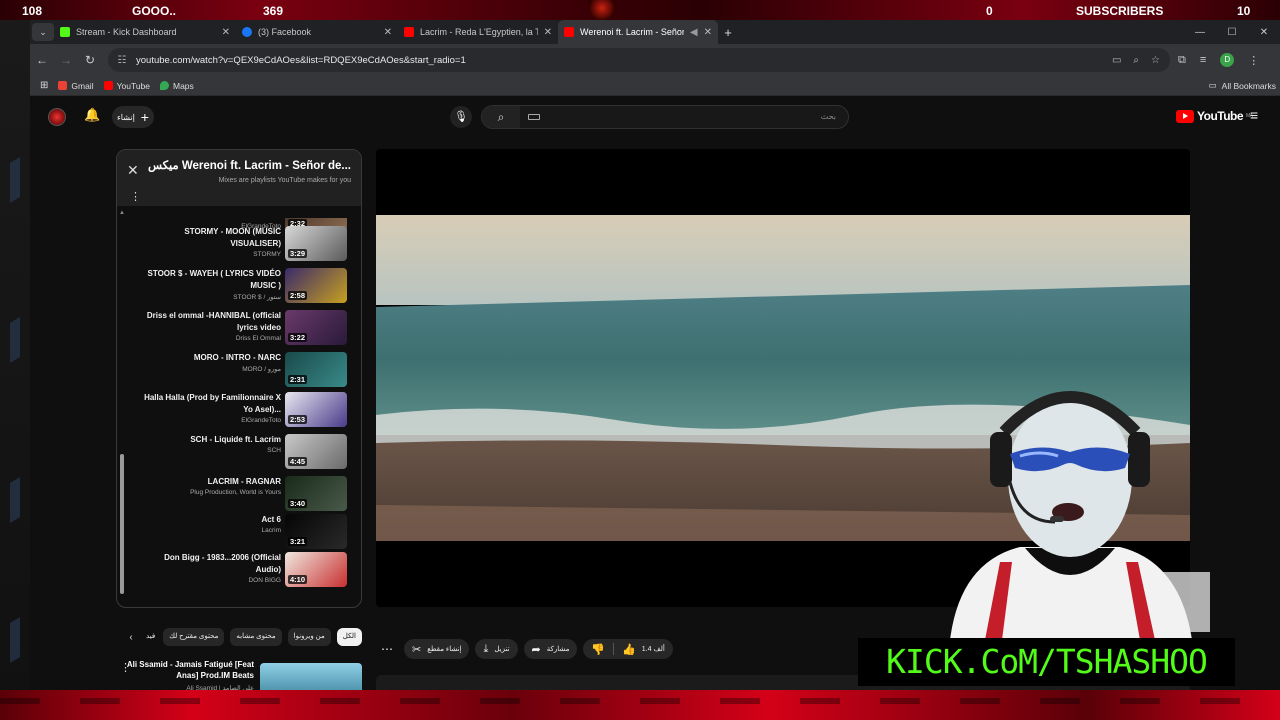 This screenshot has height=720, width=1280. What do you see at coordinates (444, 649) in the screenshot?
I see `clip-label: إنشاء مقطع` at bounding box center [444, 649].